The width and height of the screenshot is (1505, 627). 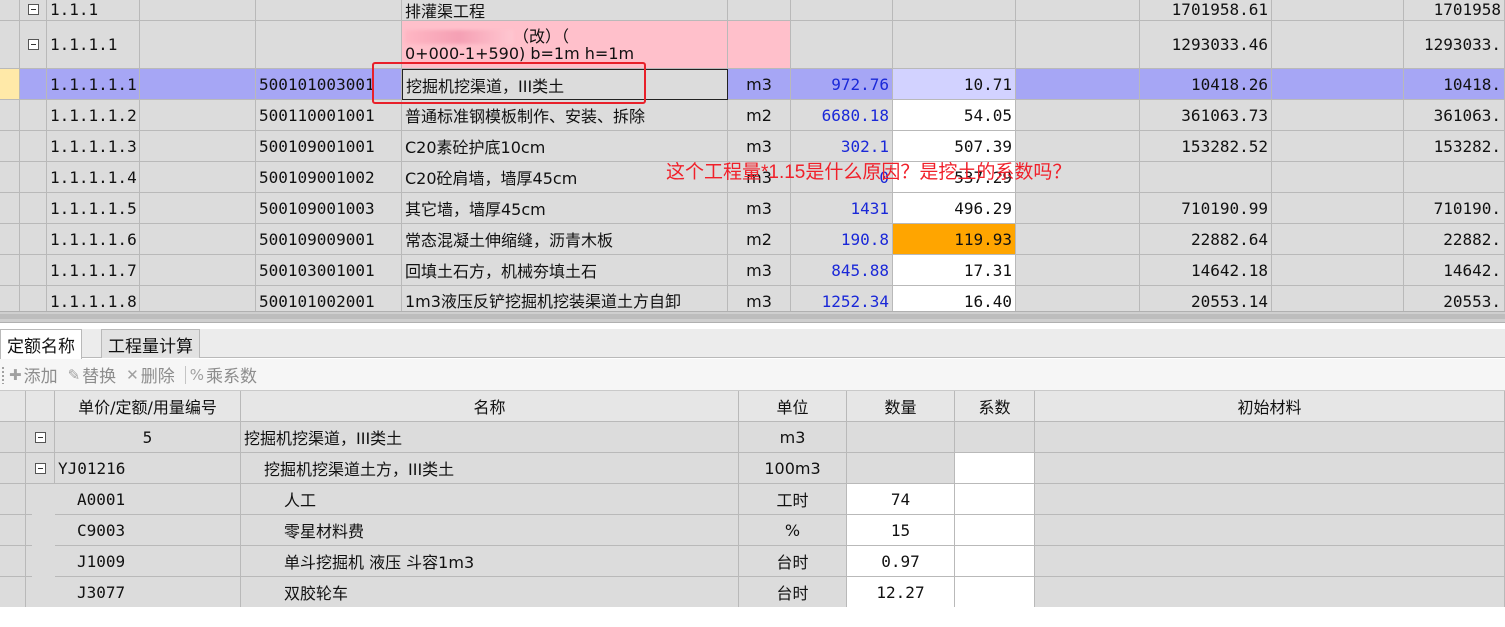 What do you see at coordinates (1454, 10) in the screenshot?
I see `total-price-cell-2: 1701958` at bounding box center [1454, 10].